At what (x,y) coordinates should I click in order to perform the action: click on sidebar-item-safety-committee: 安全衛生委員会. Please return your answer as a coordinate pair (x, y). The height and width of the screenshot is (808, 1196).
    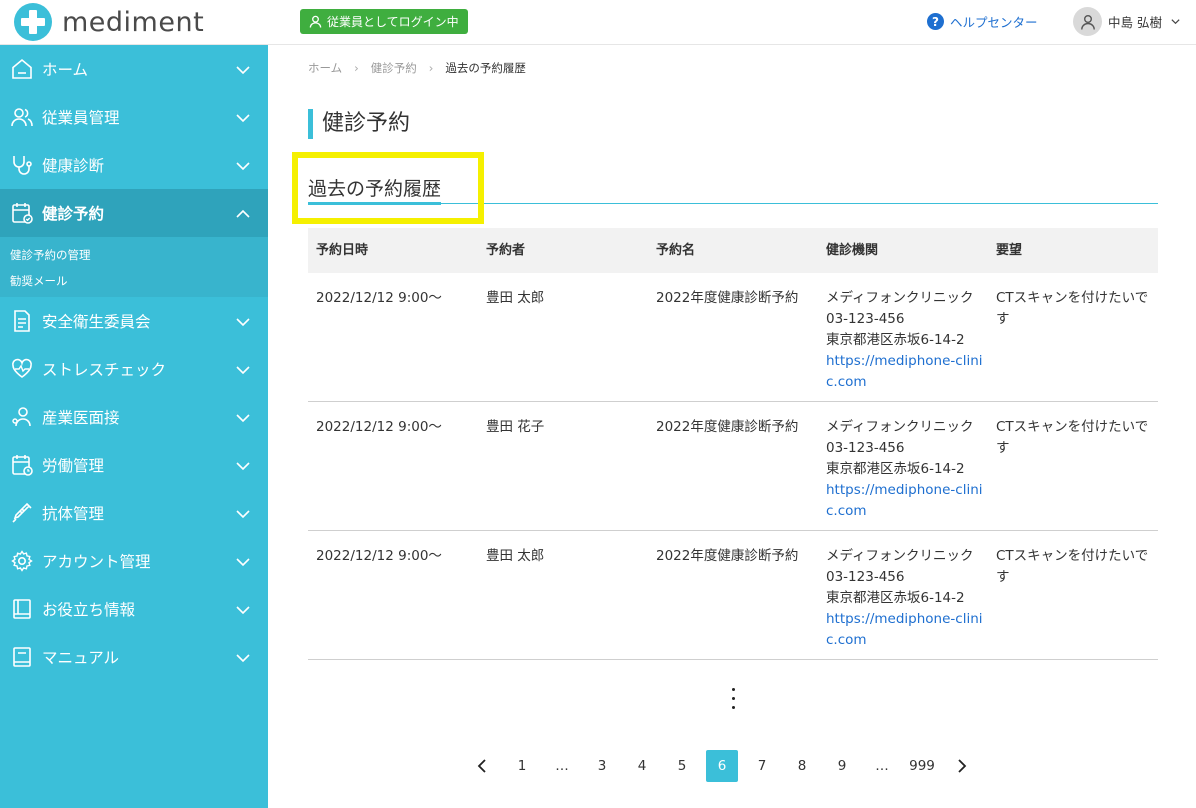
    Looking at the image, I should click on (134, 321).